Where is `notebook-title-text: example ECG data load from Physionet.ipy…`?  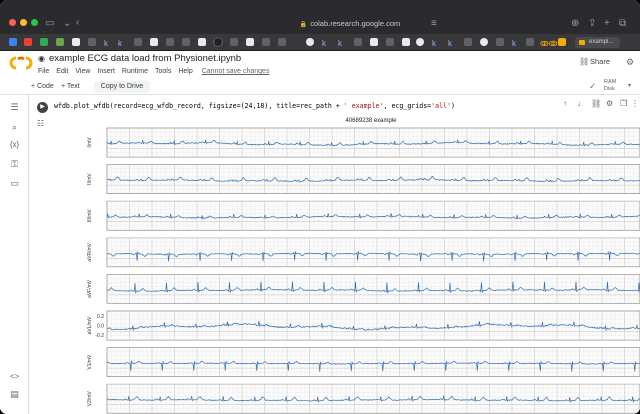 notebook-title-text: example ECG data load from Physionet.ipy… is located at coordinates (145, 58).